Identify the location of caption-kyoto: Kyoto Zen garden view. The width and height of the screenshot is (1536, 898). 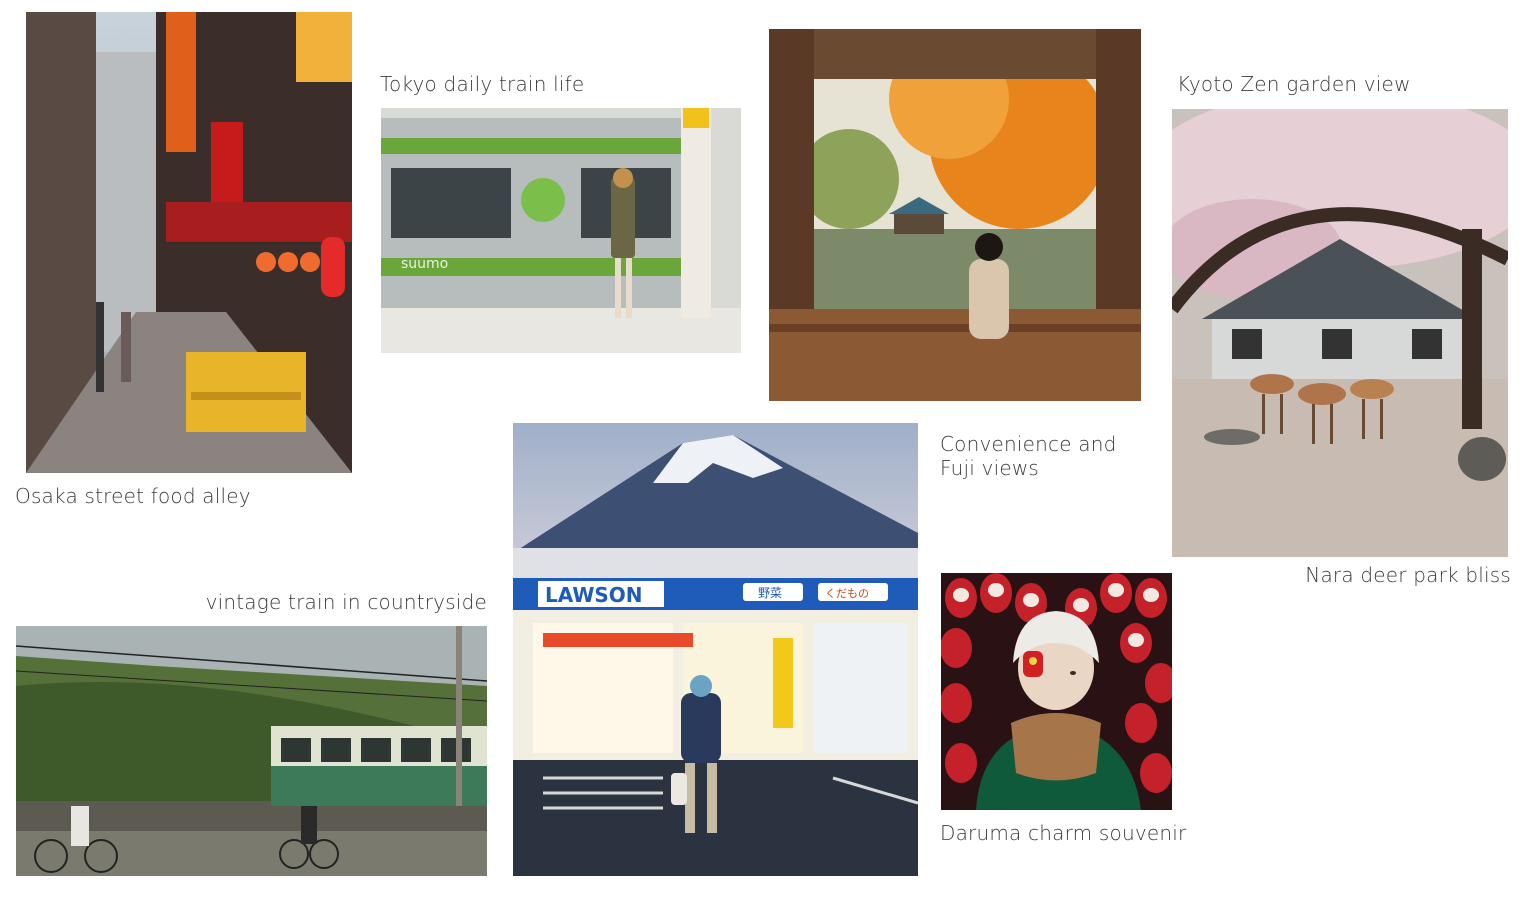
(1294, 84).